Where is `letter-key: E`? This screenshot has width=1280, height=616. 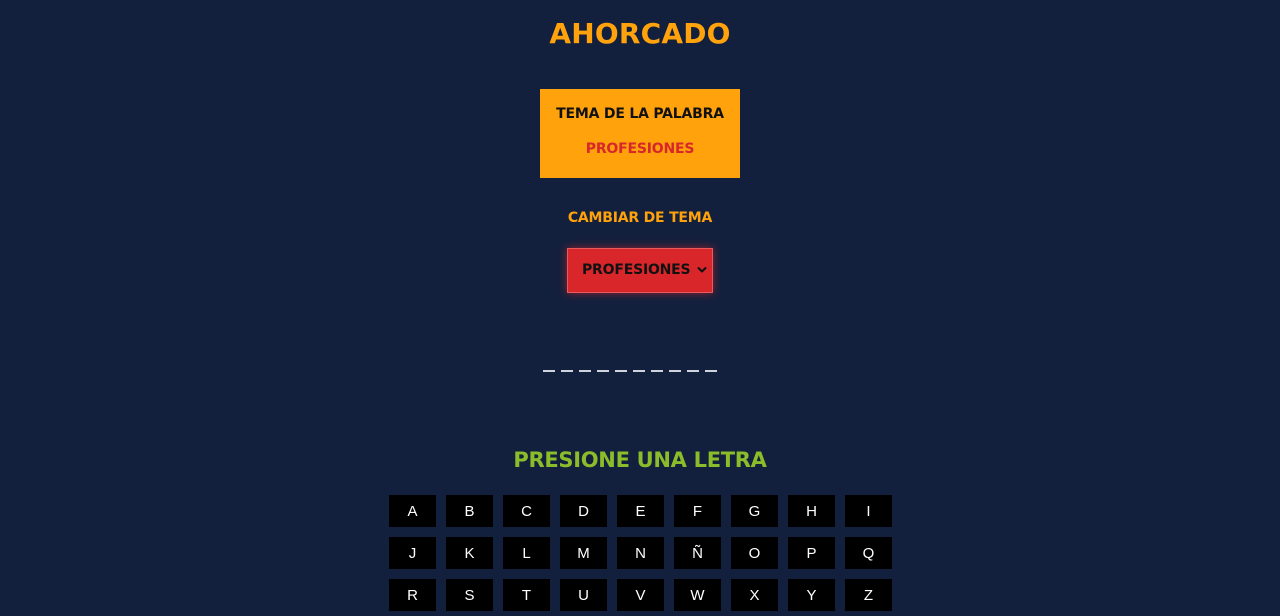
letter-key: E is located at coordinates (640, 511).